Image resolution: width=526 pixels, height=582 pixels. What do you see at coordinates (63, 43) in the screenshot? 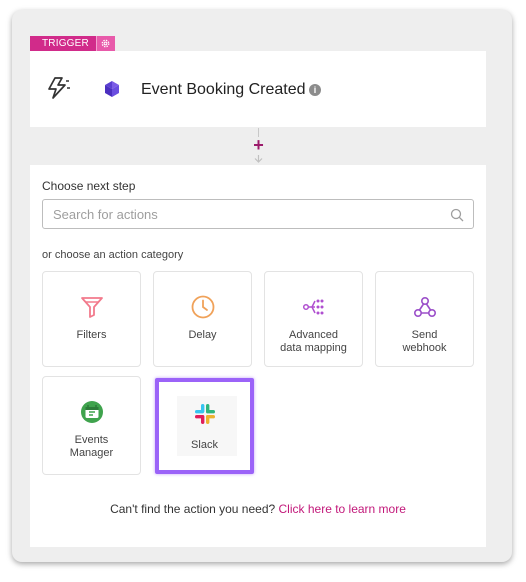
I see `trigger-badge-label: TRIGGER` at bounding box center [63, 43].